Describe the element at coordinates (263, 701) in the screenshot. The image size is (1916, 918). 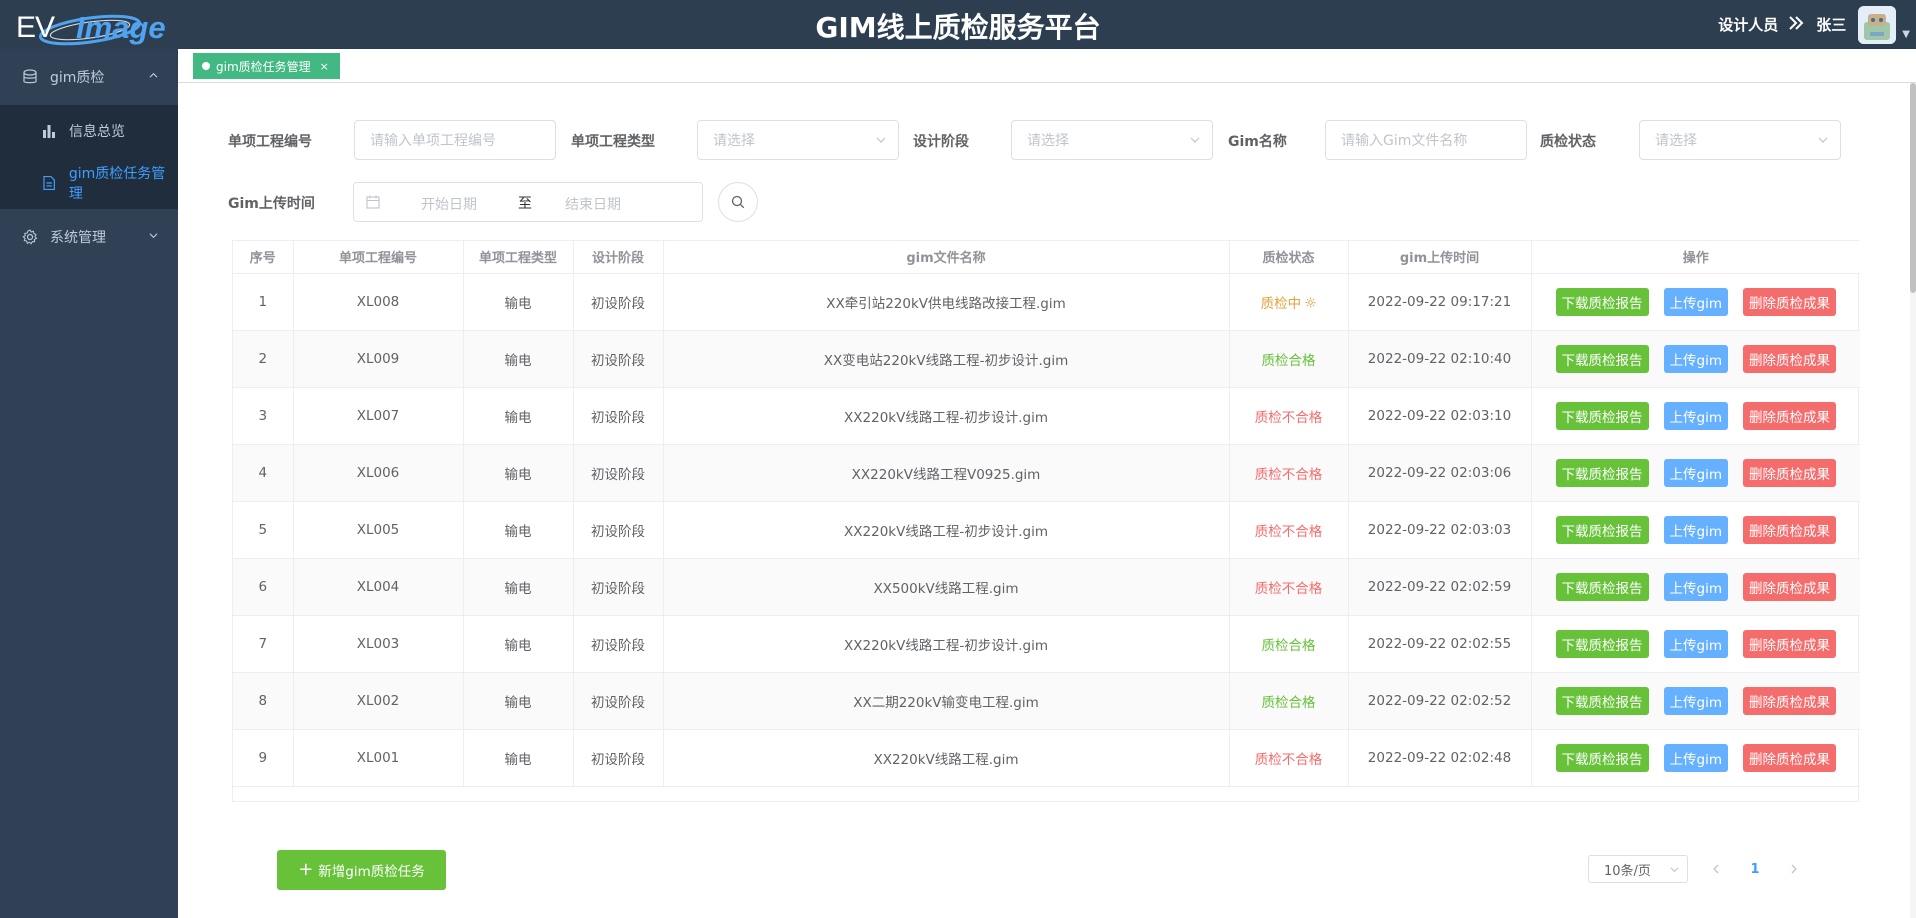
I see `cell-index: 8` at that location.